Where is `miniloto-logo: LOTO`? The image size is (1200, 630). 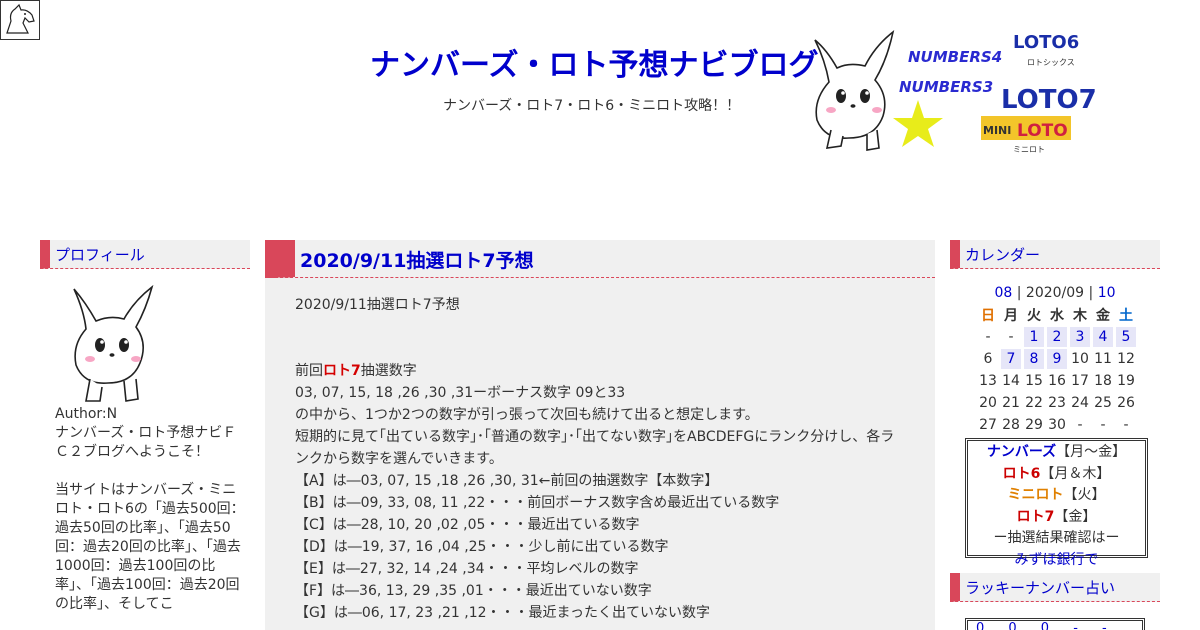
miniloto-logo: LOTO is located at coordinates (1042, 131).